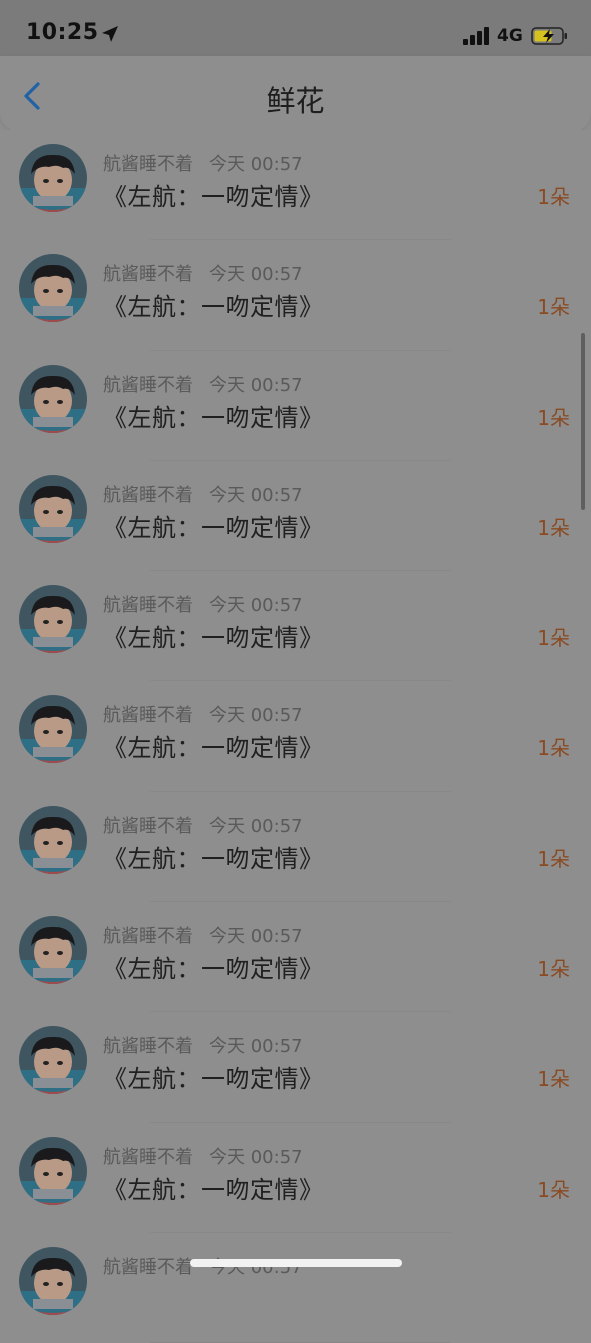 Image resolution: width=591 pixels, height=1343 pixels. I want to click on status-time: 10:25, so click(62, 32).